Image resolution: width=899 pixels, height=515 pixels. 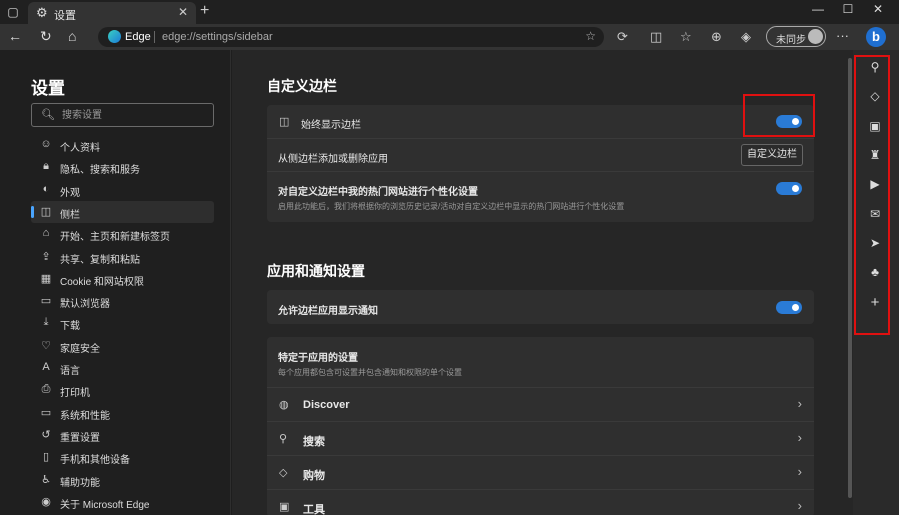 What do you see at coordinates (716, 37) in the screenshot?
I see `collections-icon: ⊕` at bounding box center [716, 37].